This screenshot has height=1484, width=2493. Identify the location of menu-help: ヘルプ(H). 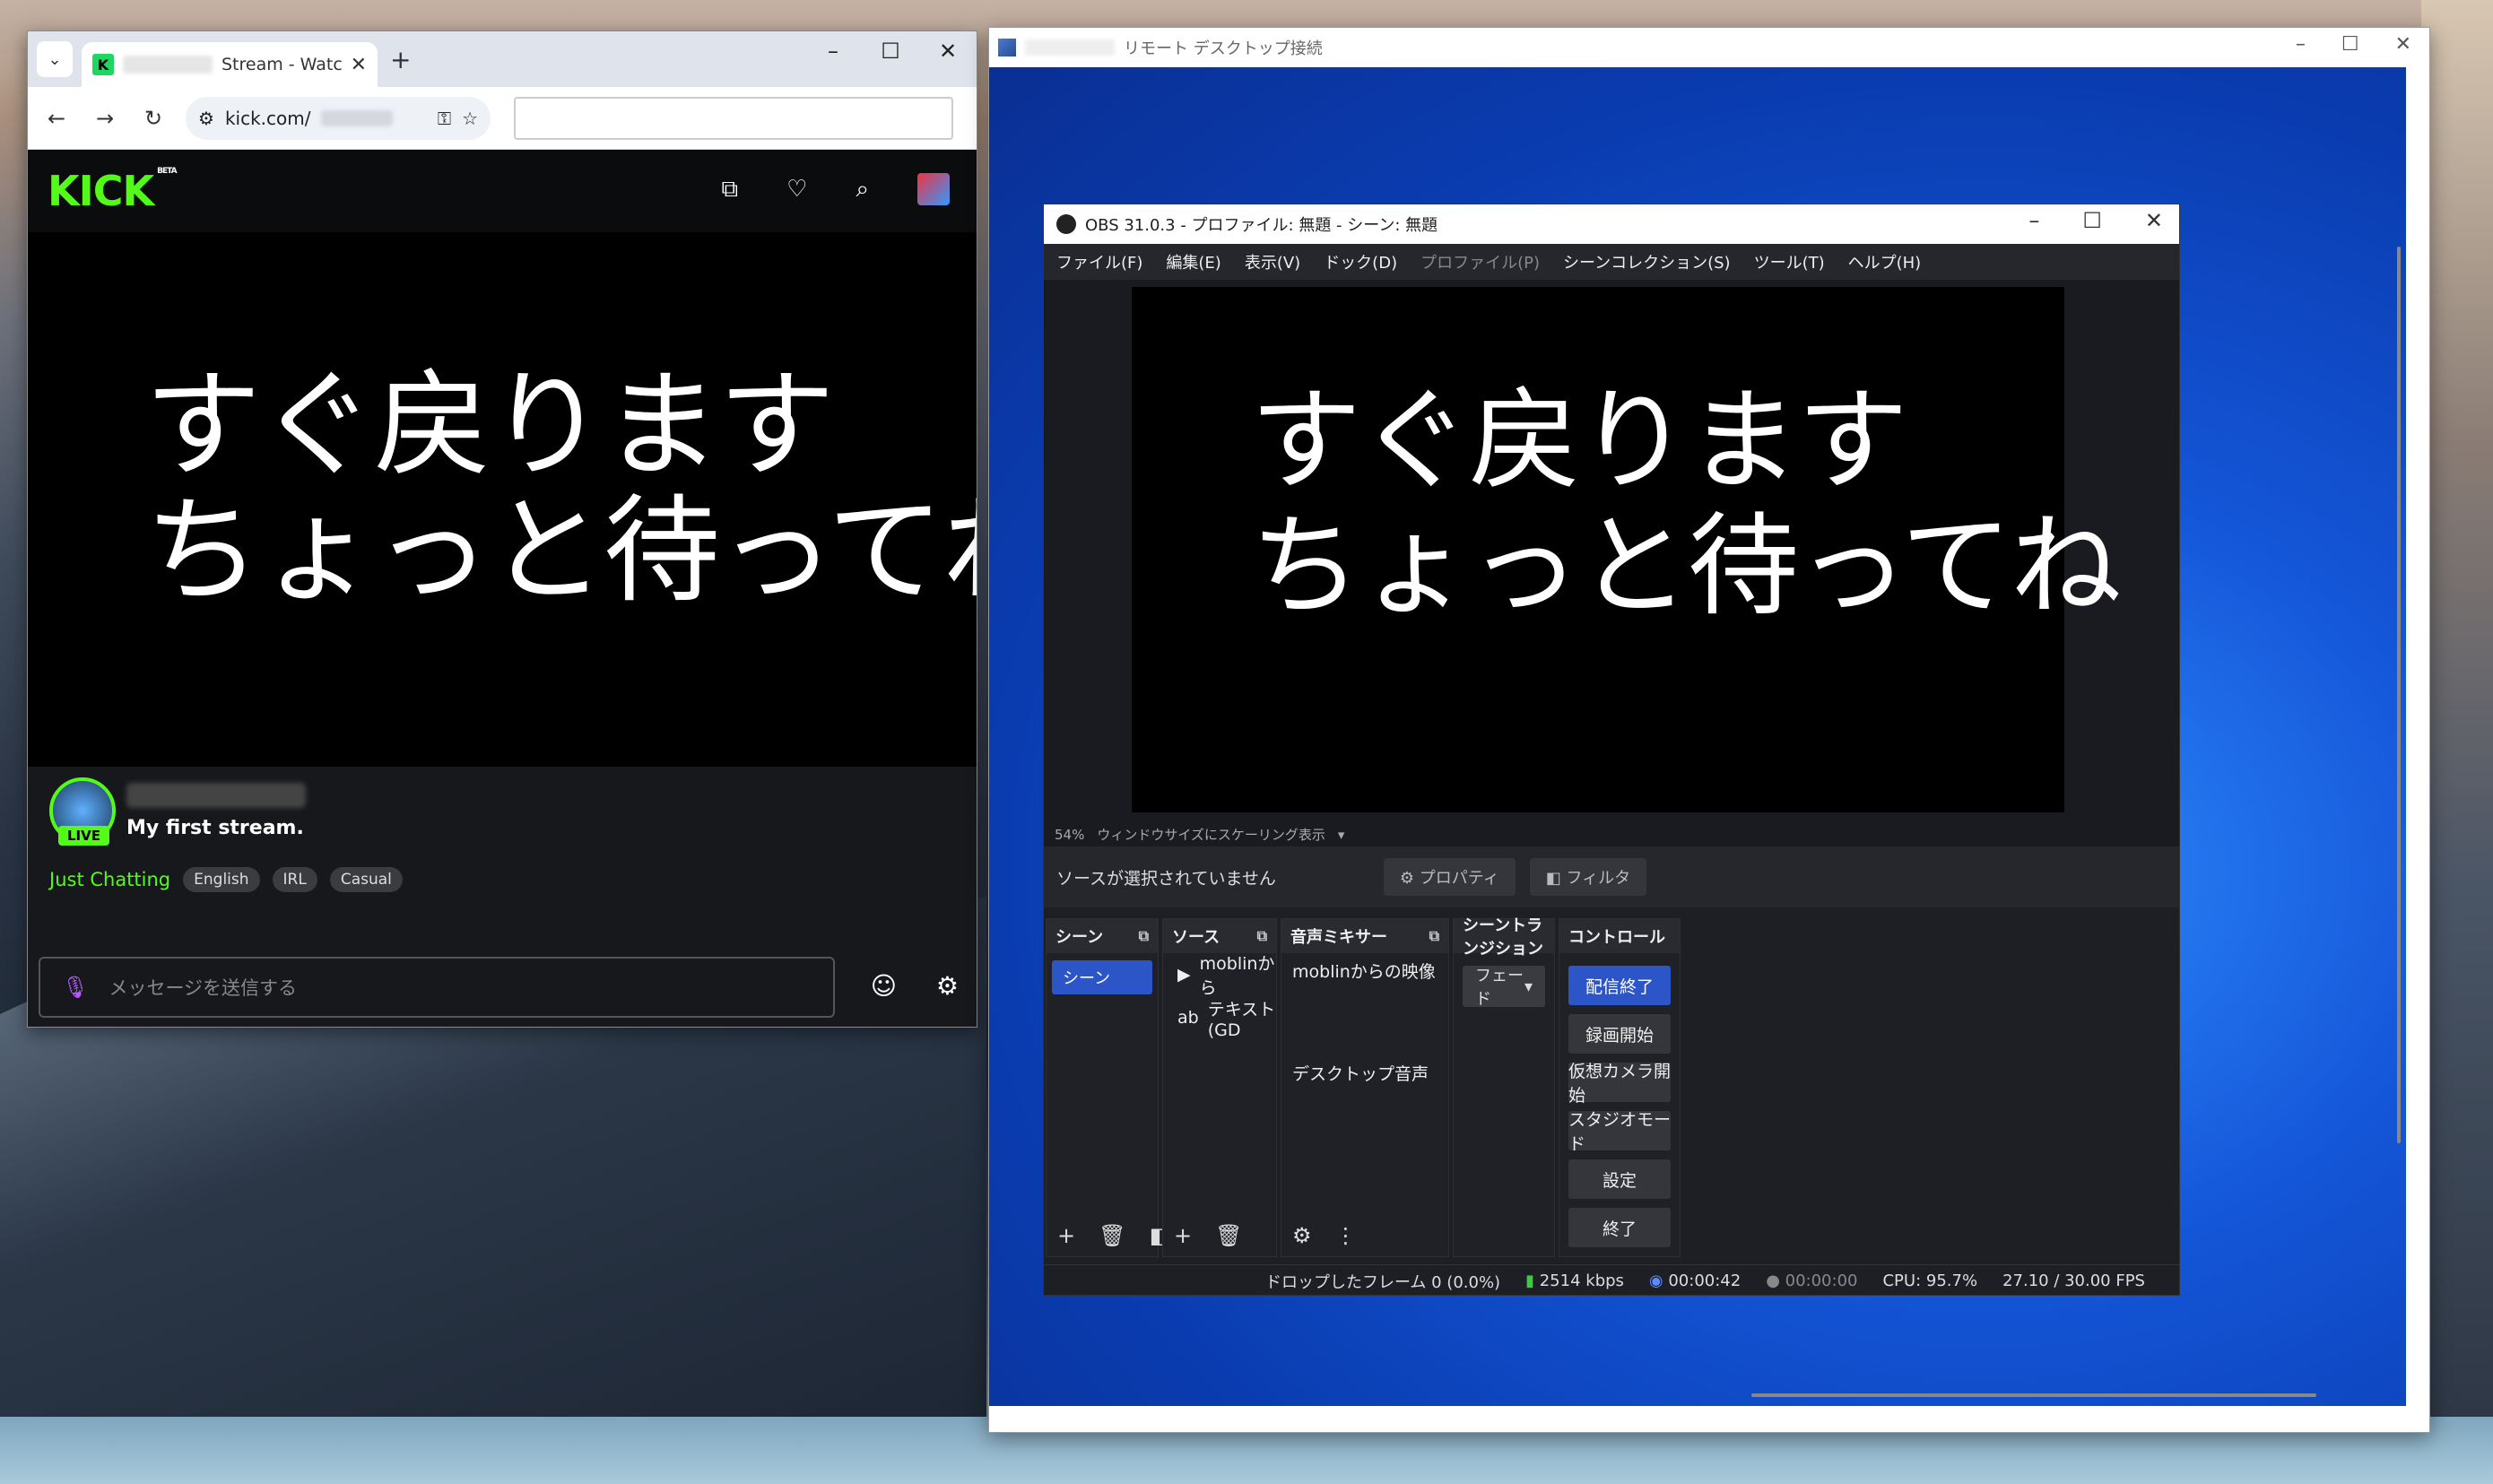
(1885, 262).